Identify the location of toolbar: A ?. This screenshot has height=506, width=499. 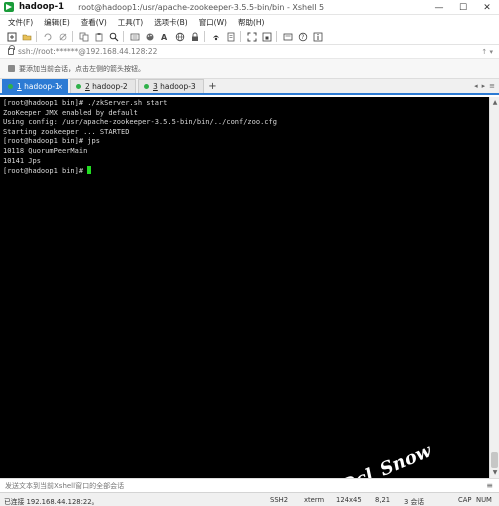
(249, 37).